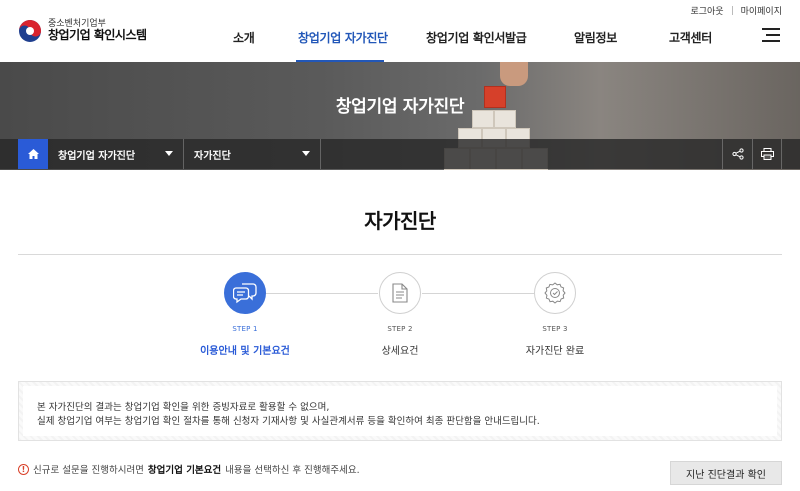 The width and height of the screenshot is (800, 491). I want to click on nav-item-customer-center: 고객센터, so click(690, 37).